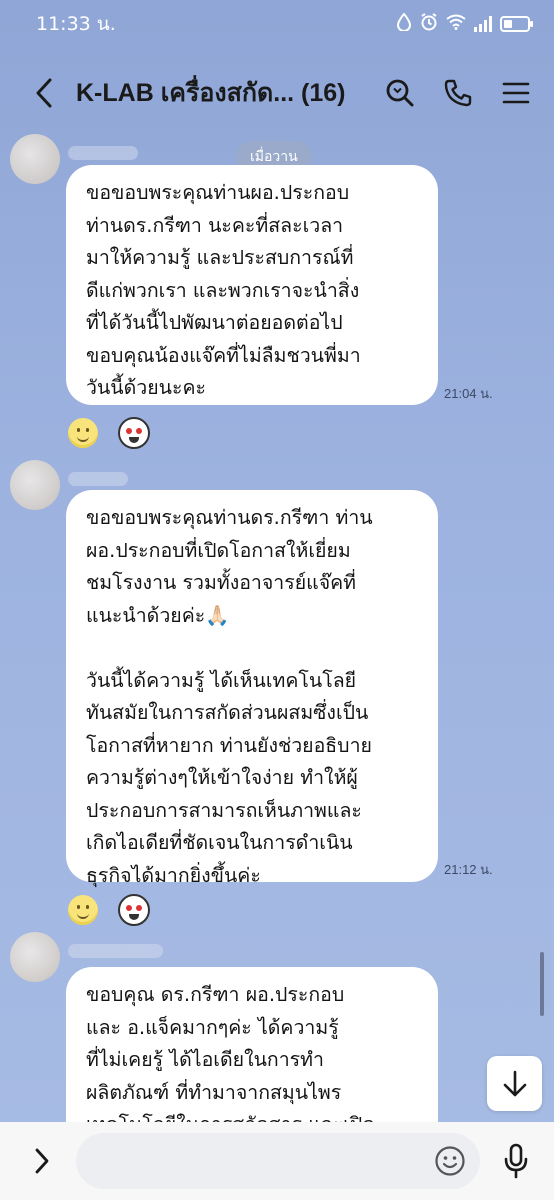 This screenshot has width=554, height=1200. What do you see at coordinates (456, 24) in the screenshot?
I see `wifi-icon` at bounding box center [456, 24].